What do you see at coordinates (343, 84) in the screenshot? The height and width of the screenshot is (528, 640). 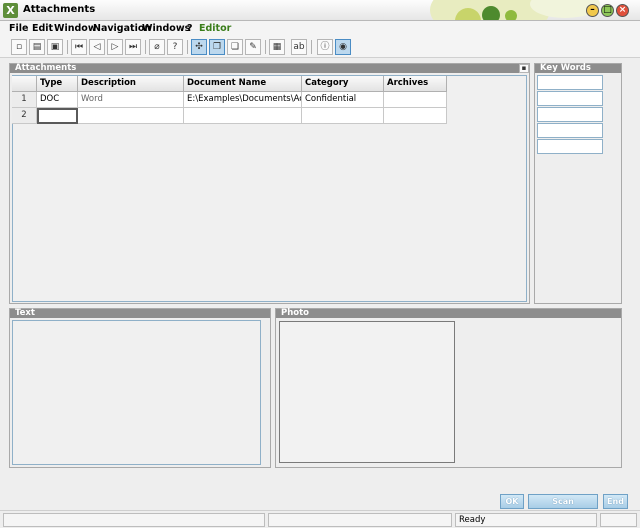 I see `column-header-category: Category` at bounding box center [343, 84].